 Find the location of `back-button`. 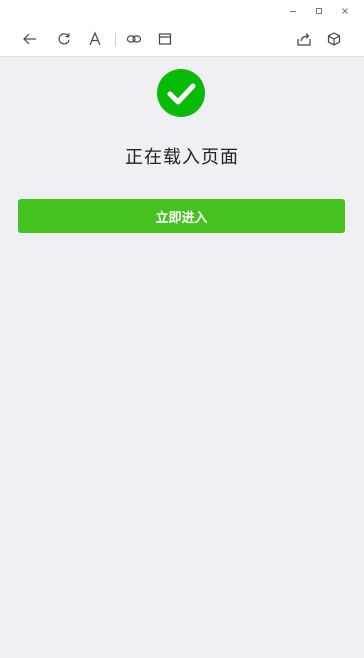

back-button is located at coordinates (30, 39).